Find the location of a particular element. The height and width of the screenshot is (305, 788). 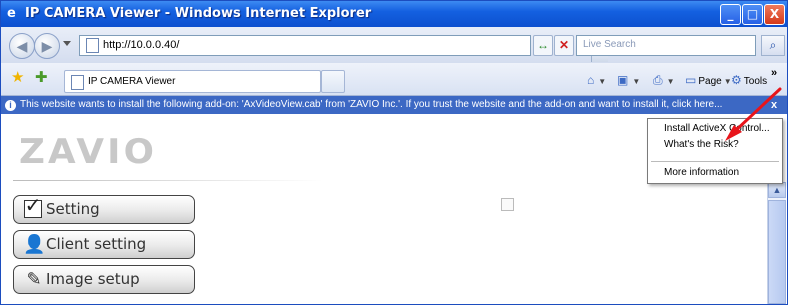

search-icon: ⌕ is located at coordinates (773, 45).